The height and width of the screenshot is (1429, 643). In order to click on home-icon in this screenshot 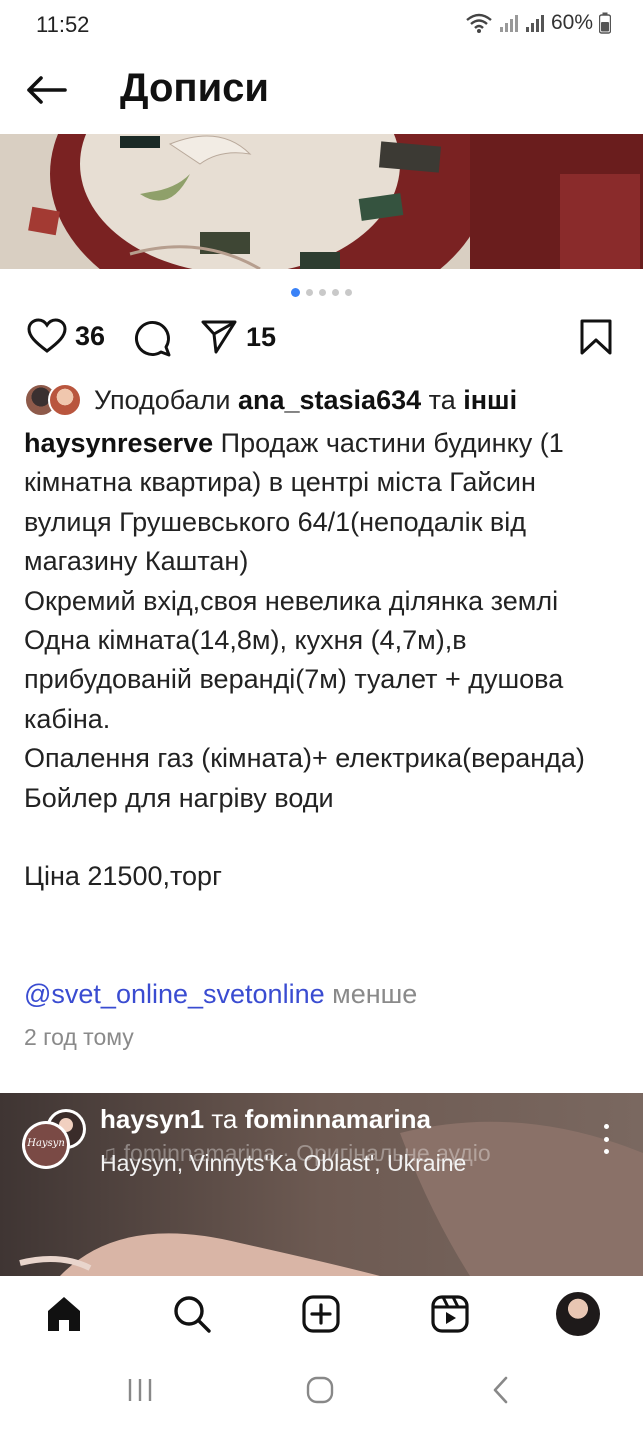, I will do `click(64, 1314)`.